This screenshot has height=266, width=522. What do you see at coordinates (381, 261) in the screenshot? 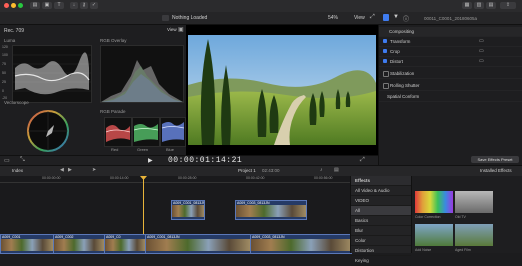
I see `effects-category-item: Keying` at bounding box center [381, 261].